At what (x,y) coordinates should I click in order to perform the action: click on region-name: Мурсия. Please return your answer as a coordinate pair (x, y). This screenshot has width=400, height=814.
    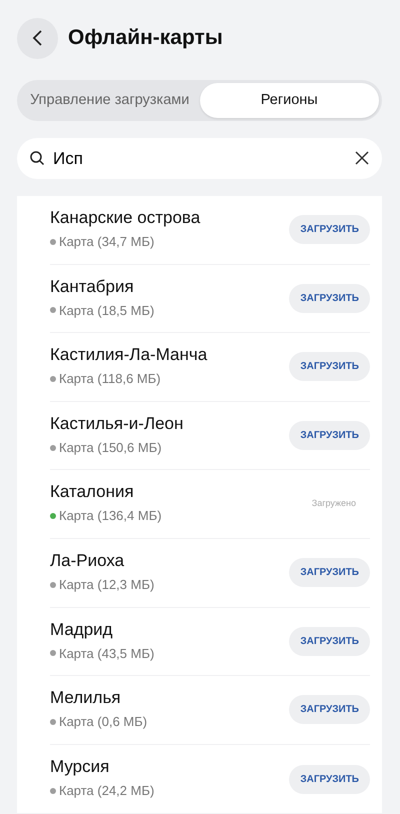
    Looking at the image, I should click on (80, 767).